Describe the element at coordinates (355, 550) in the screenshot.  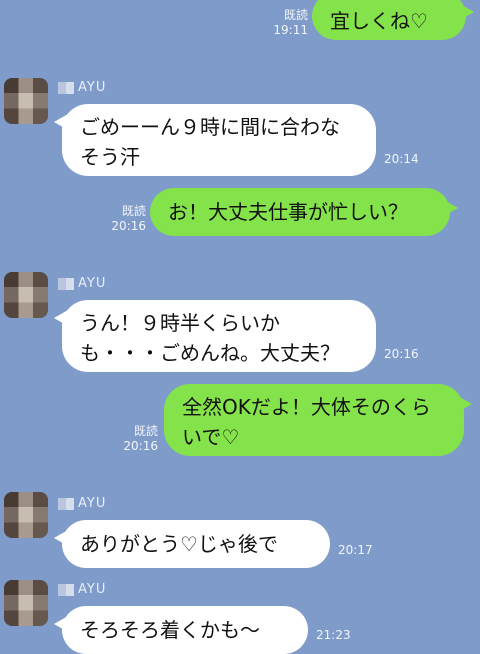
I see `timestamp: 20:17` at that location.